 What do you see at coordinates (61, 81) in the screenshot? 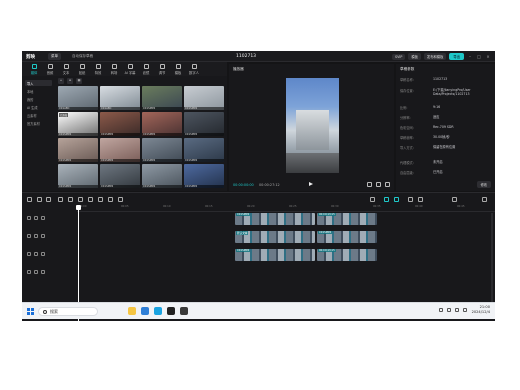
I see `import-icon: +` at bounding box center [61, 81].